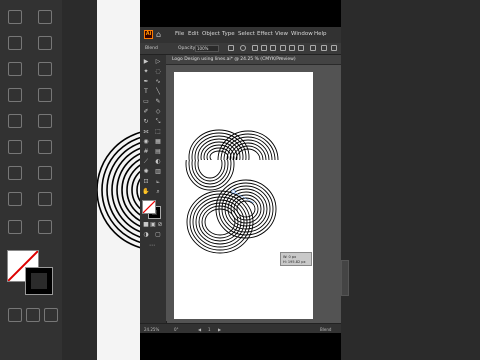 The image size is (480, 360). I want to click on menu-select: Select, so click(246, 34).